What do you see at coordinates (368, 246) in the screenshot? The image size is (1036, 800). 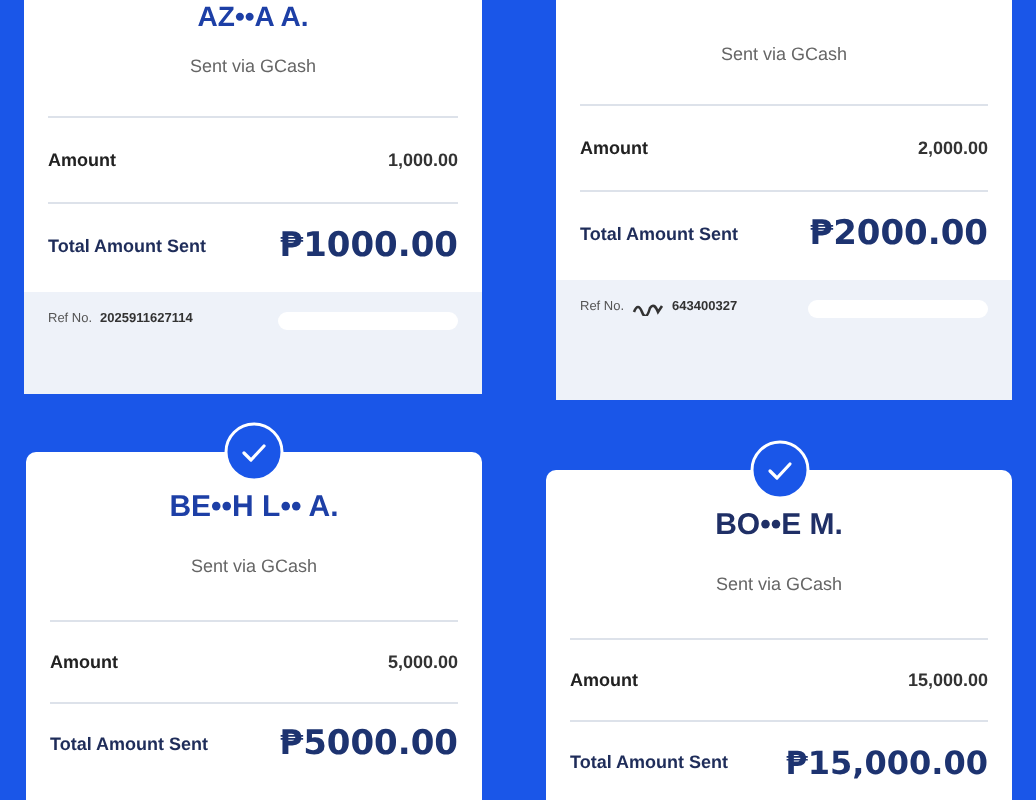 I see `total-amount: ₱1000.00` at bounding box center [368, 246].